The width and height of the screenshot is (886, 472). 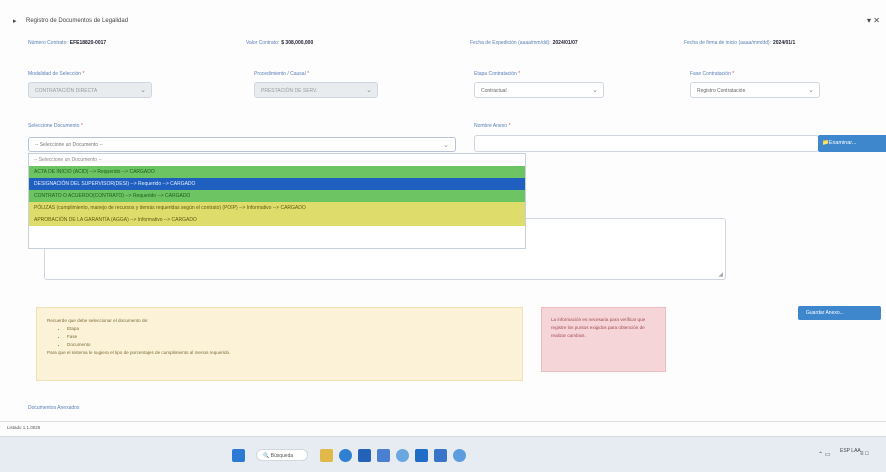 I want to click on window-controls-icon: ▾ ✕, so click(x=873, y=20).